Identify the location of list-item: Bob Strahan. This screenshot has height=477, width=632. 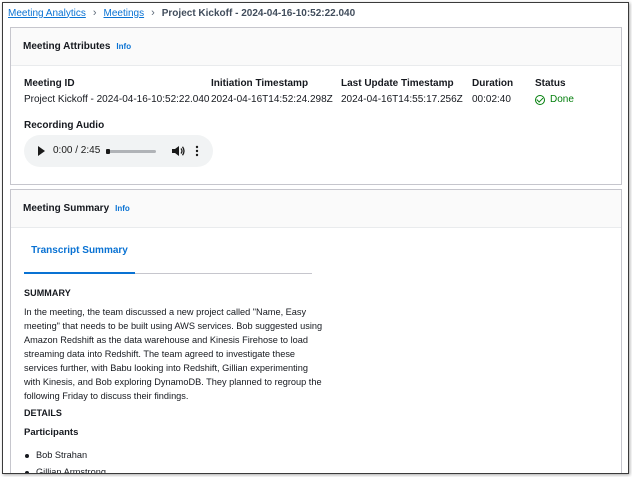
(174, 455).